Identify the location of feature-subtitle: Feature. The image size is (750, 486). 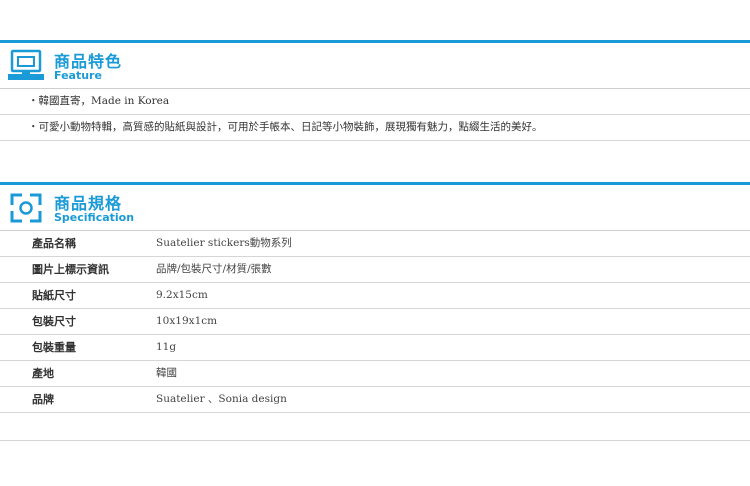
(78, 75).